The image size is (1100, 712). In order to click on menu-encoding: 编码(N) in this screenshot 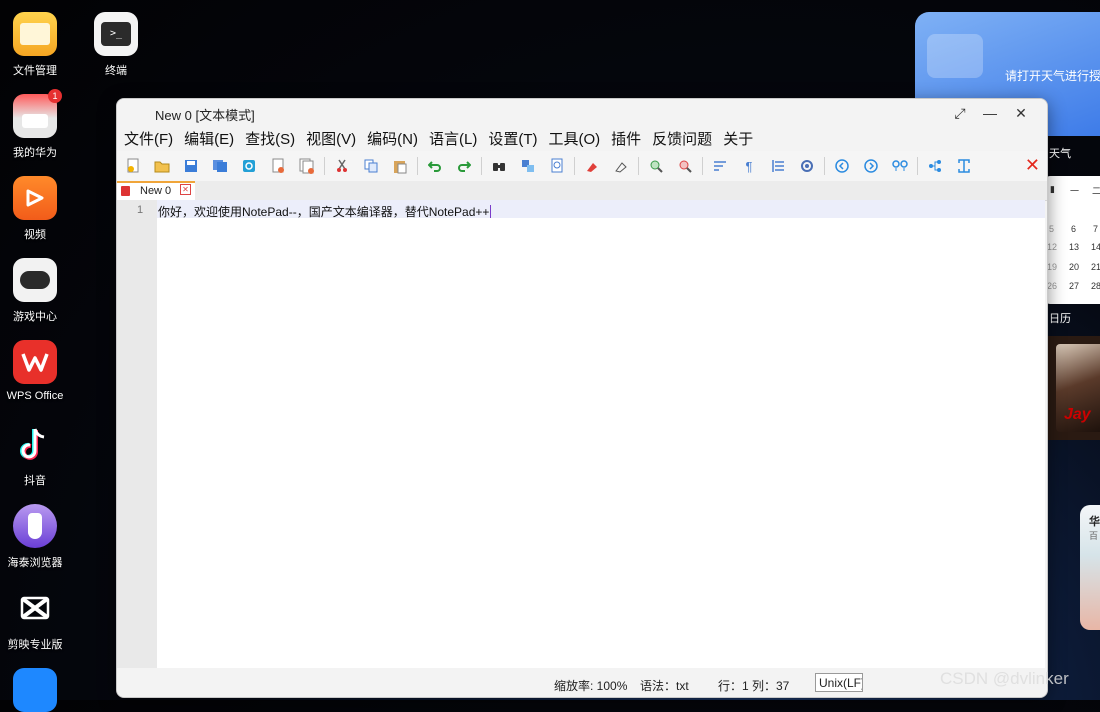, I will do `click(392, 138)`.